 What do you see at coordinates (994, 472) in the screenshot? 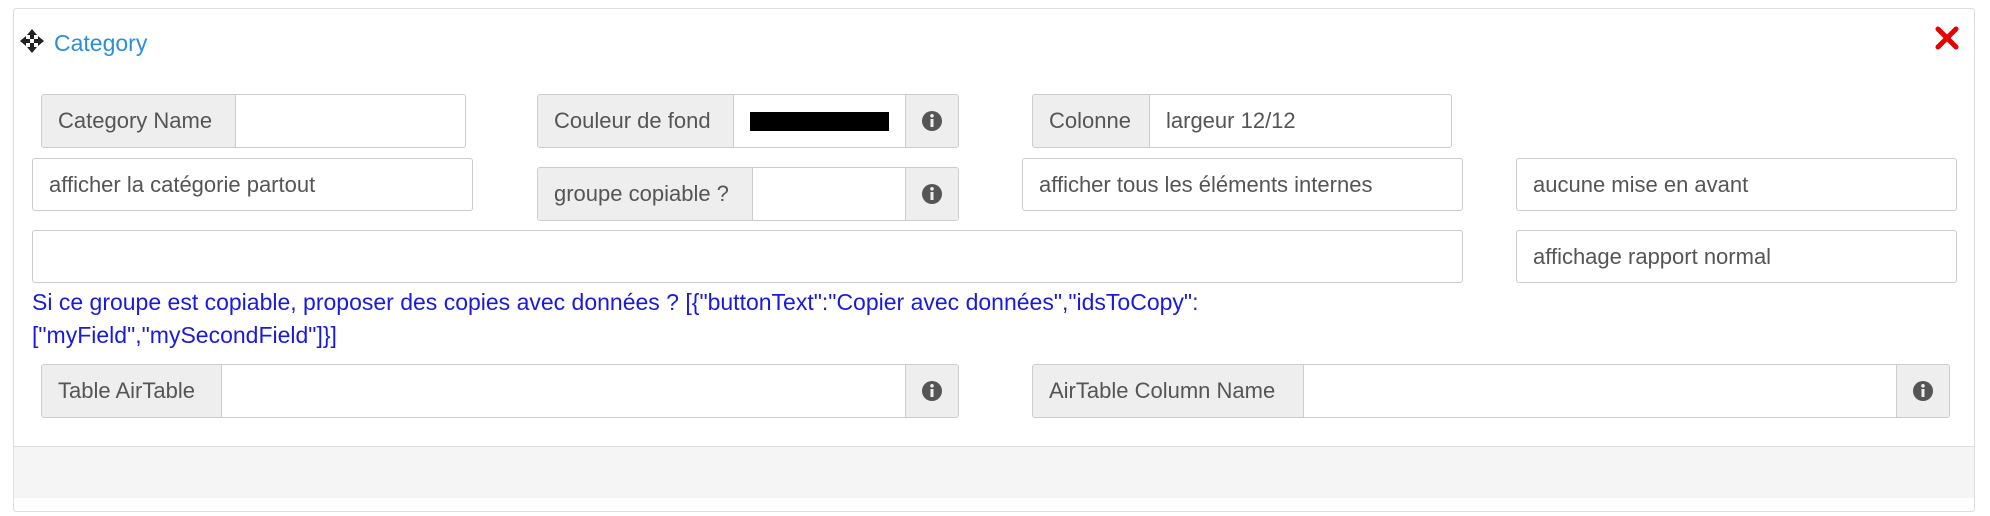
I see `panel-footer` at bounding box center [994, 472].